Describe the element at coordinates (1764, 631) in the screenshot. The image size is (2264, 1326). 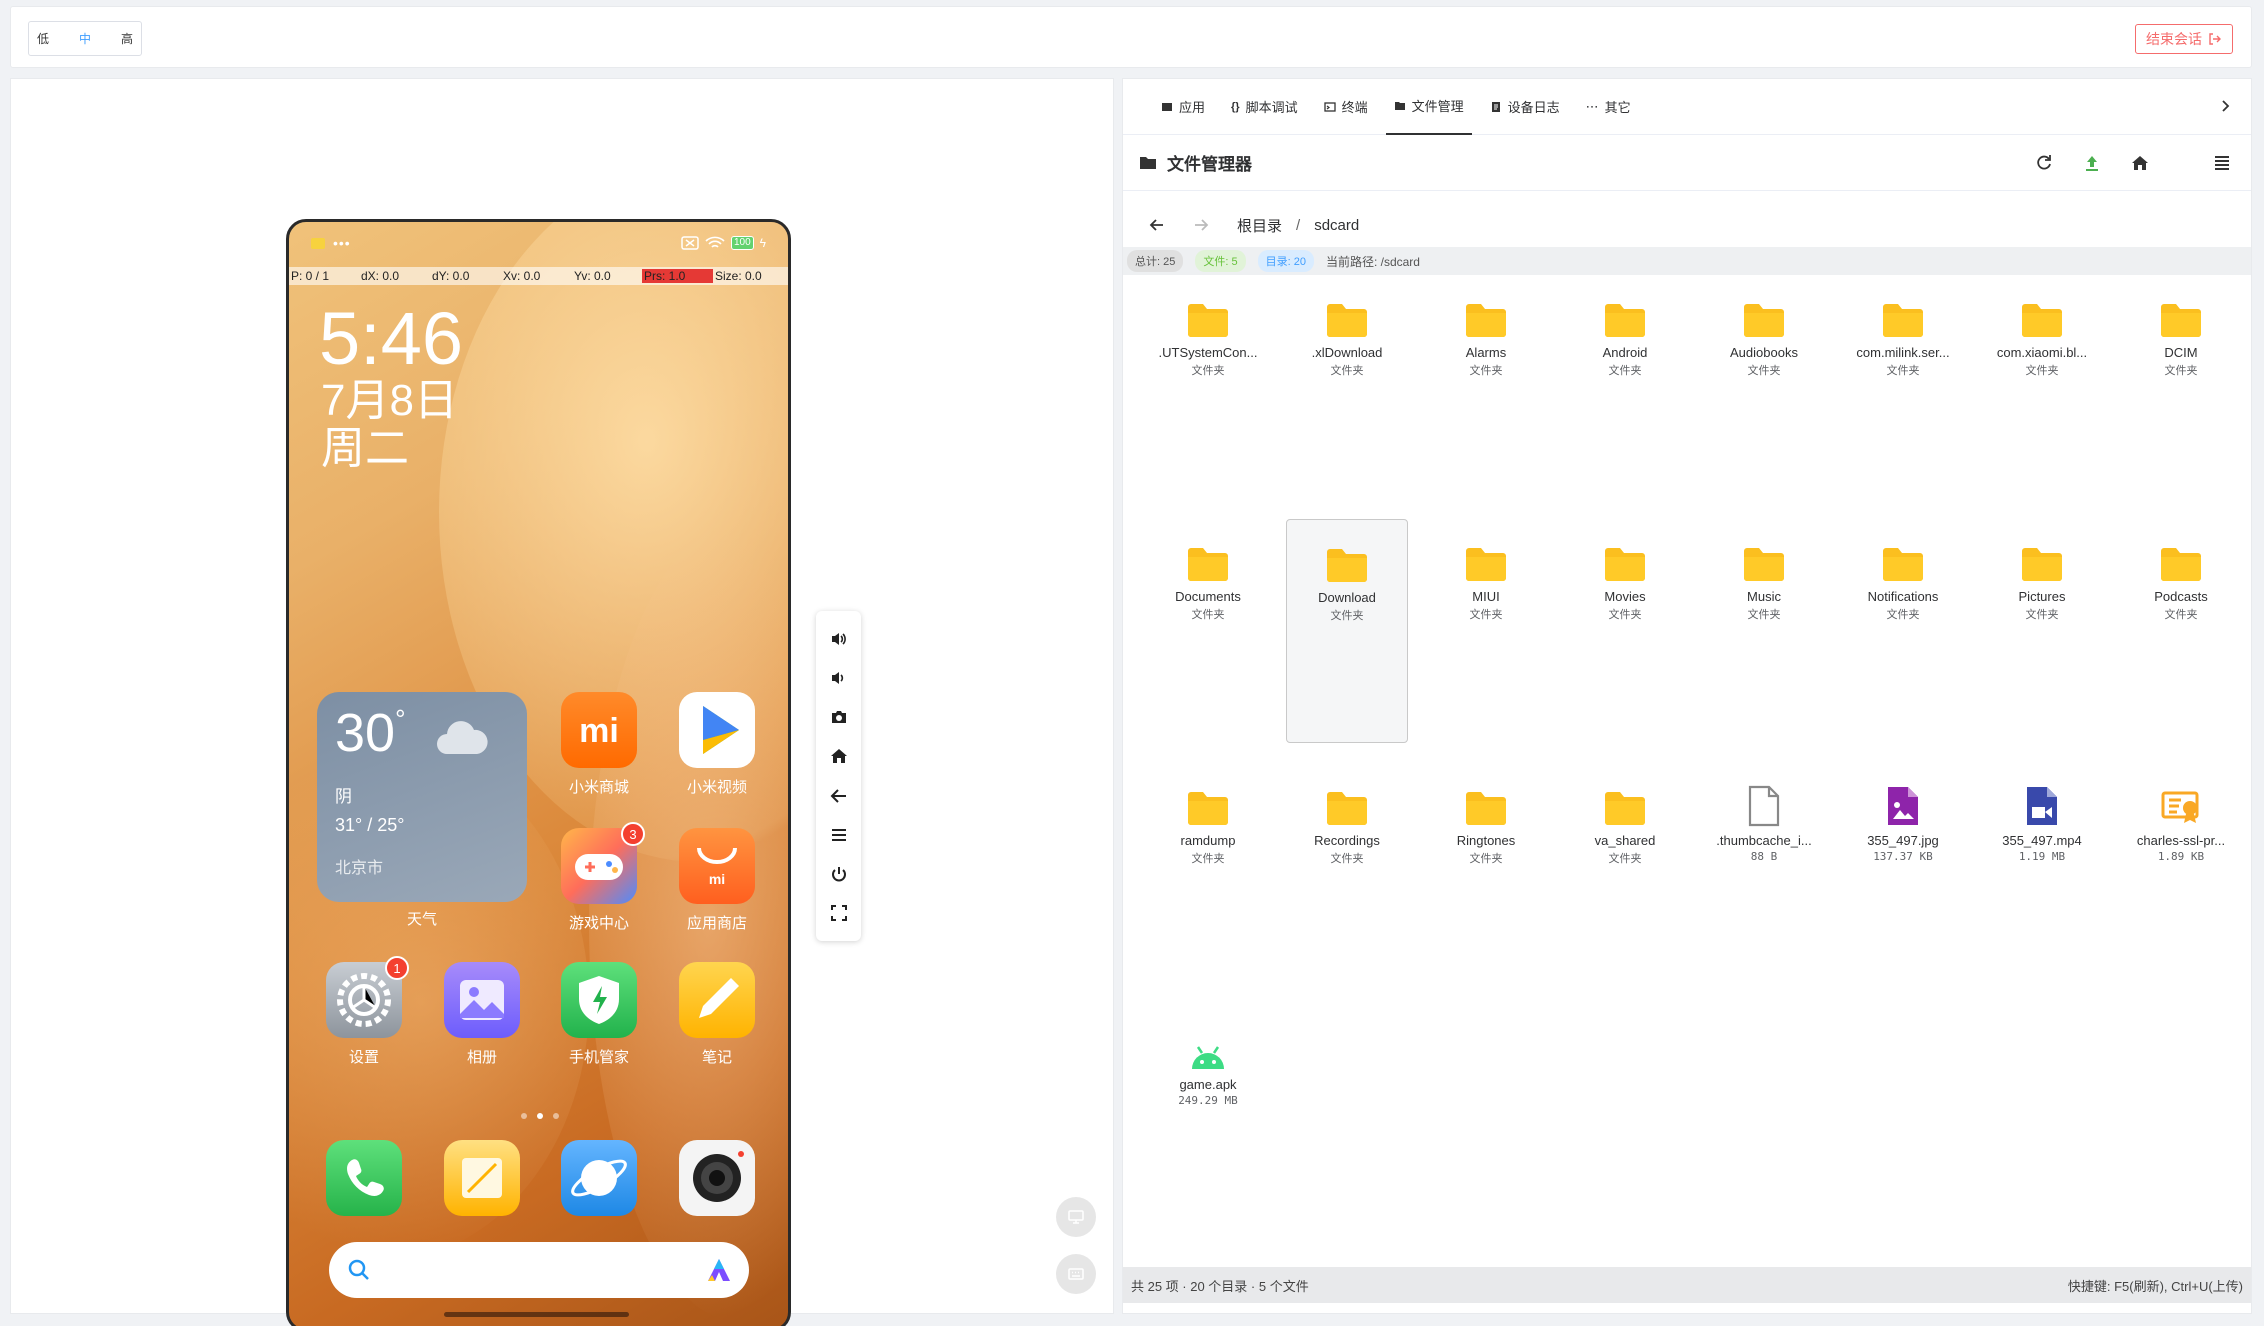
I see `folder-item: Music 文件夹` at that location.